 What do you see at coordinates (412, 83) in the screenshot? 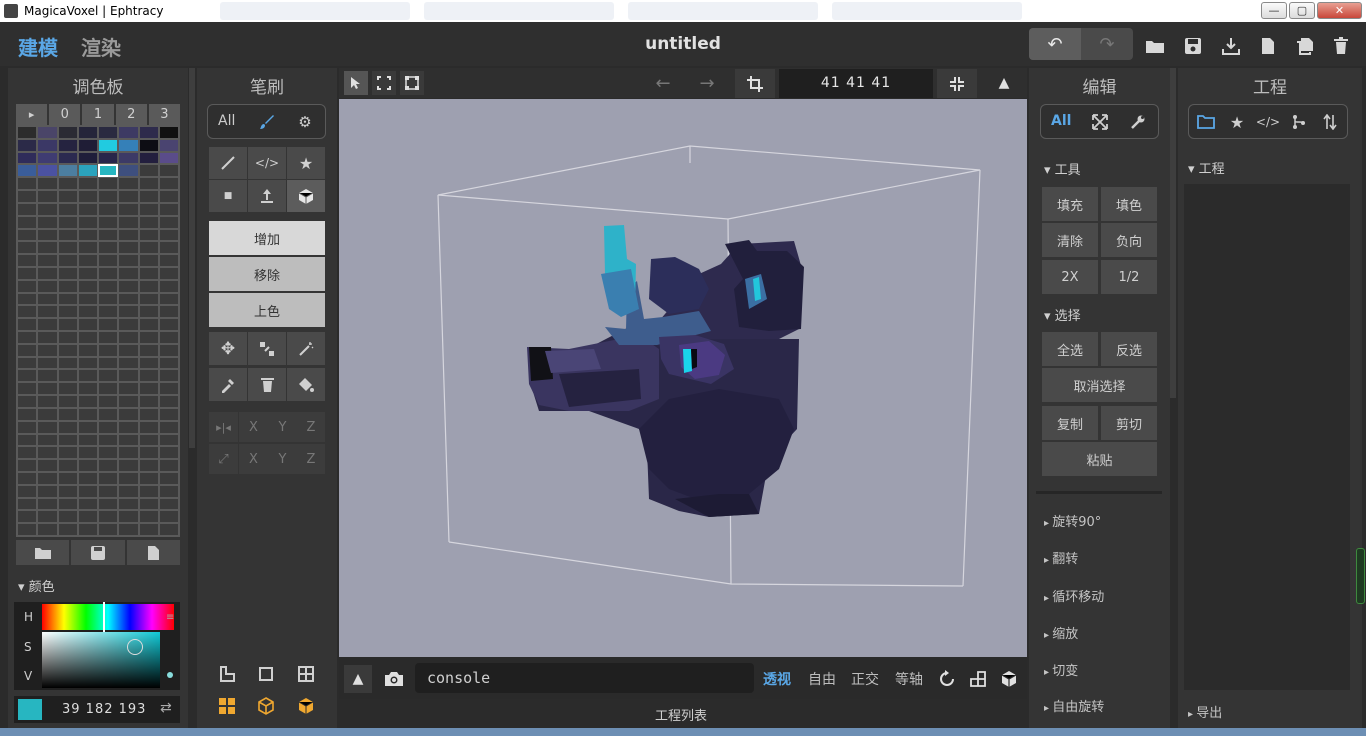
I see `corner-select-icon` at bounding box center [412, 83].